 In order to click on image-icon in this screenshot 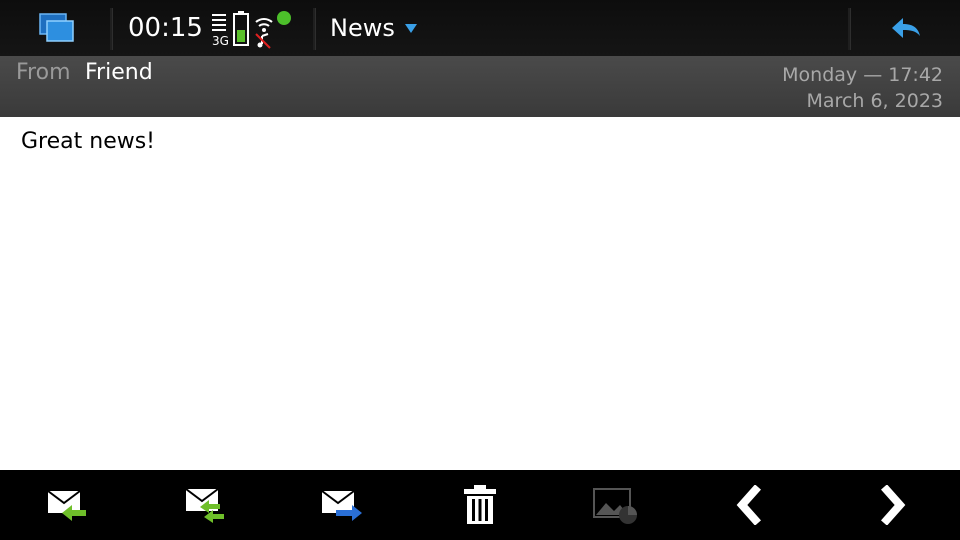, I will do `click(616, 505)`.